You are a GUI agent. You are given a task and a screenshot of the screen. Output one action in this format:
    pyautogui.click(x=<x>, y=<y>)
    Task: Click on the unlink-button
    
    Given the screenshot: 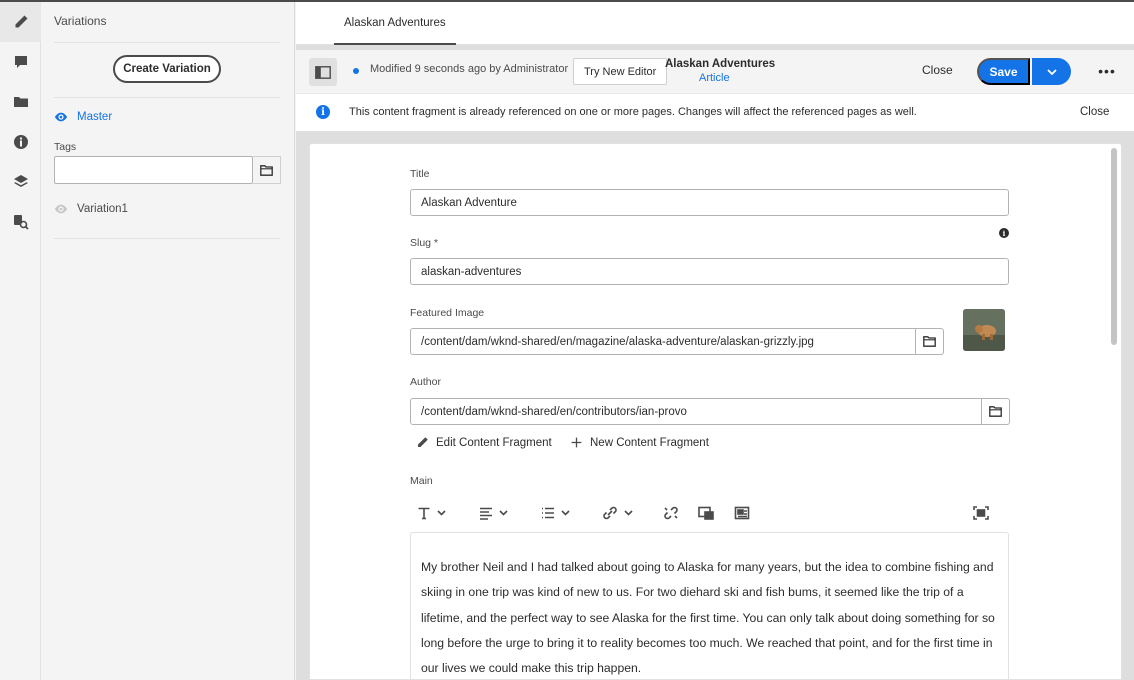 What is the action you would take?
    pyautogui.click(x=671, y=513)
    